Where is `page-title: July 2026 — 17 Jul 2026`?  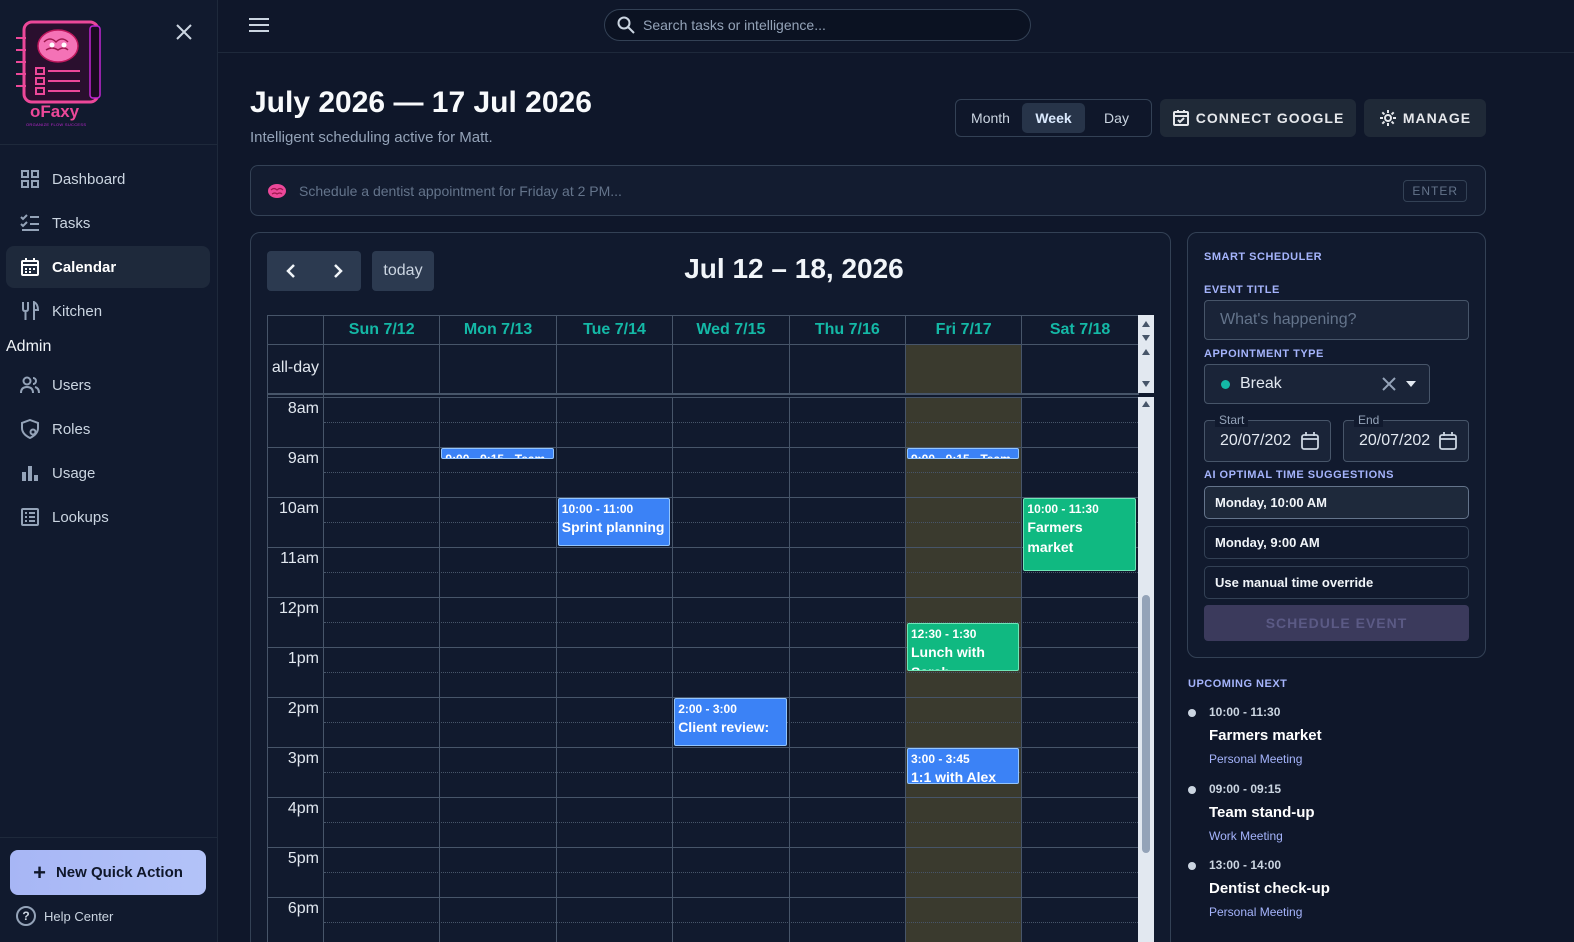 page-title: July 2026 — 17 Jul 2026 is located at coordinates (421, 102).